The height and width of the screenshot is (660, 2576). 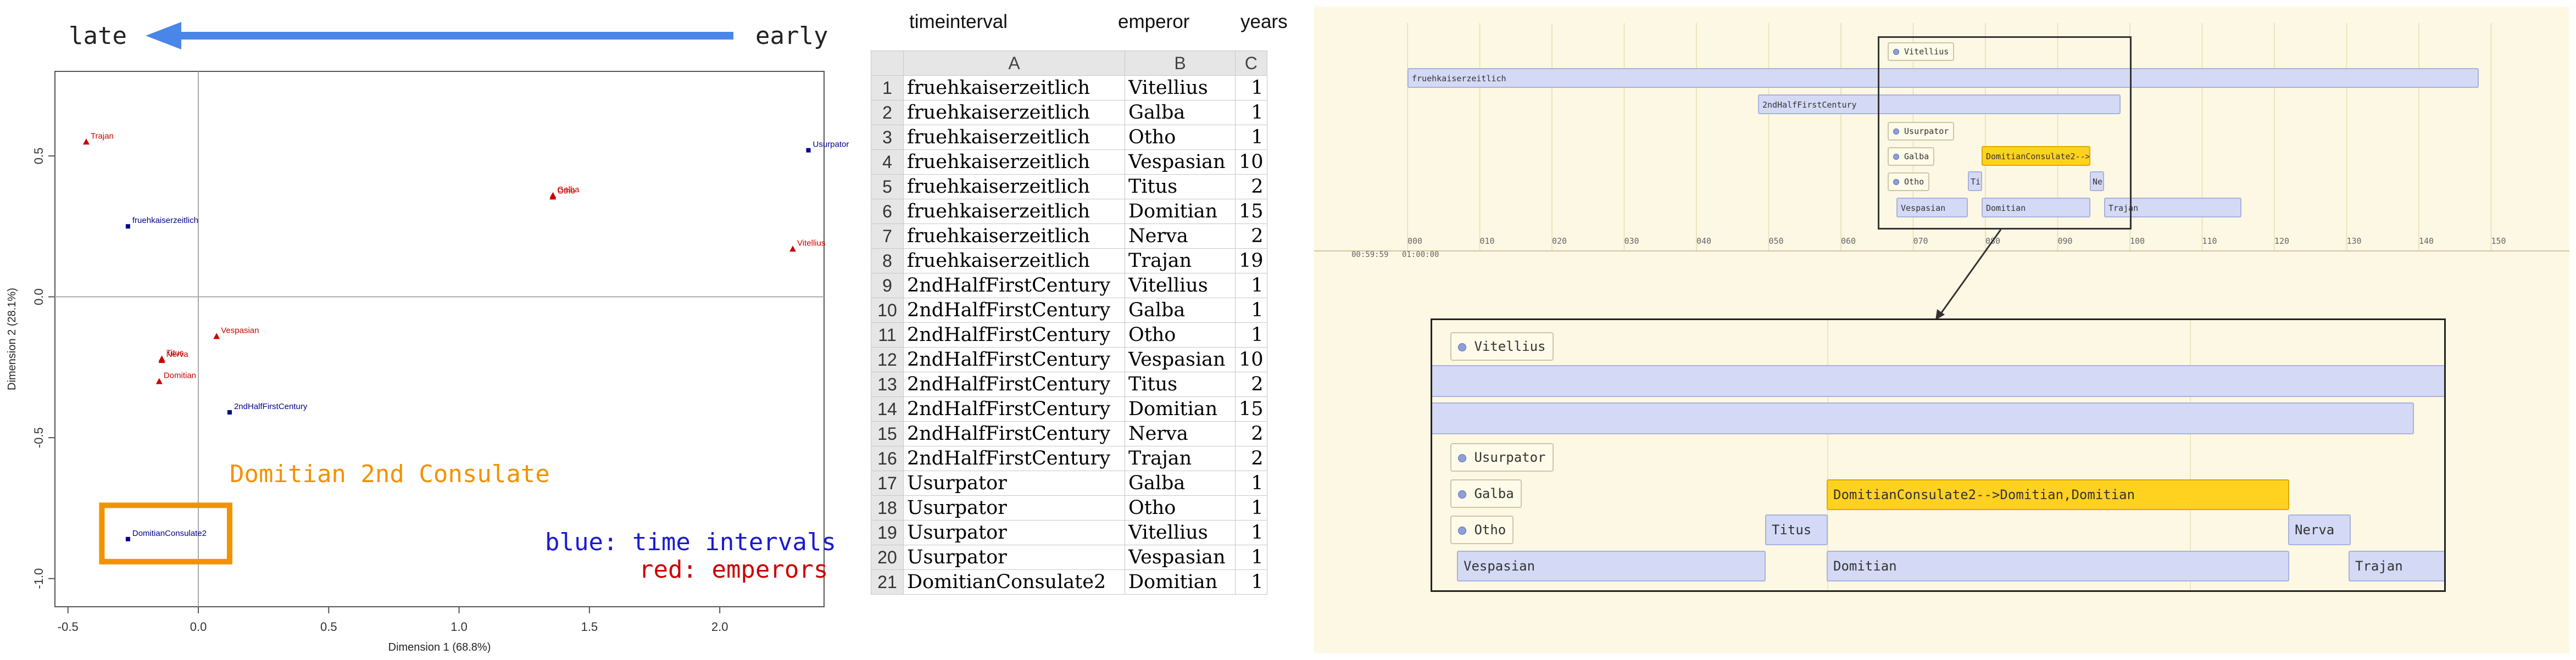 What do you see at coordinates (2005, 133) in the screenshot?
I see `zoom-selection-box` at bounding box center [2005, 133].